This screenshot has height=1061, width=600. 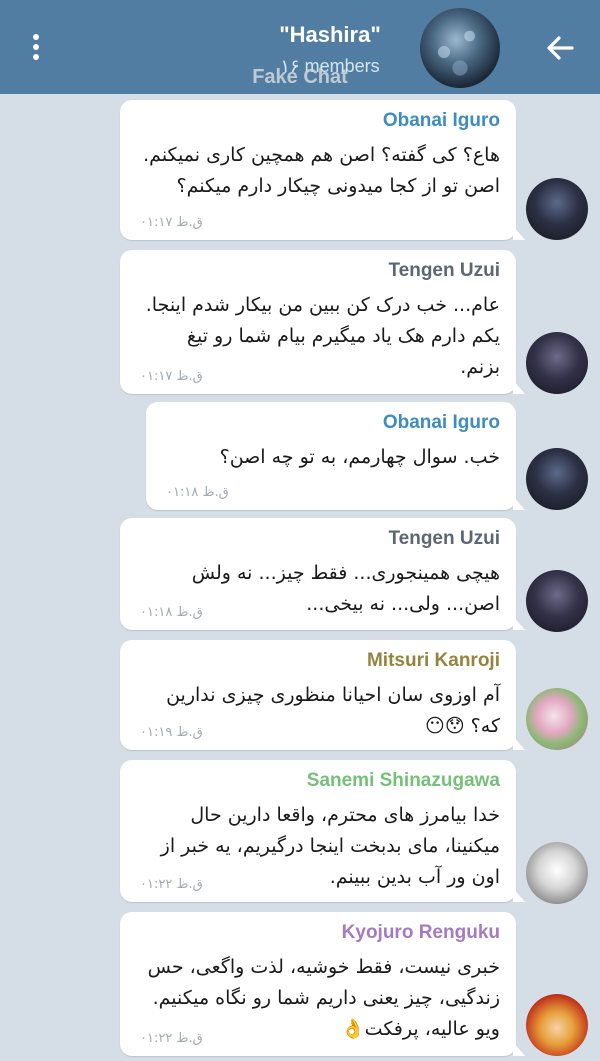 I want to click on group-avatar, so click(x=460, y=48).